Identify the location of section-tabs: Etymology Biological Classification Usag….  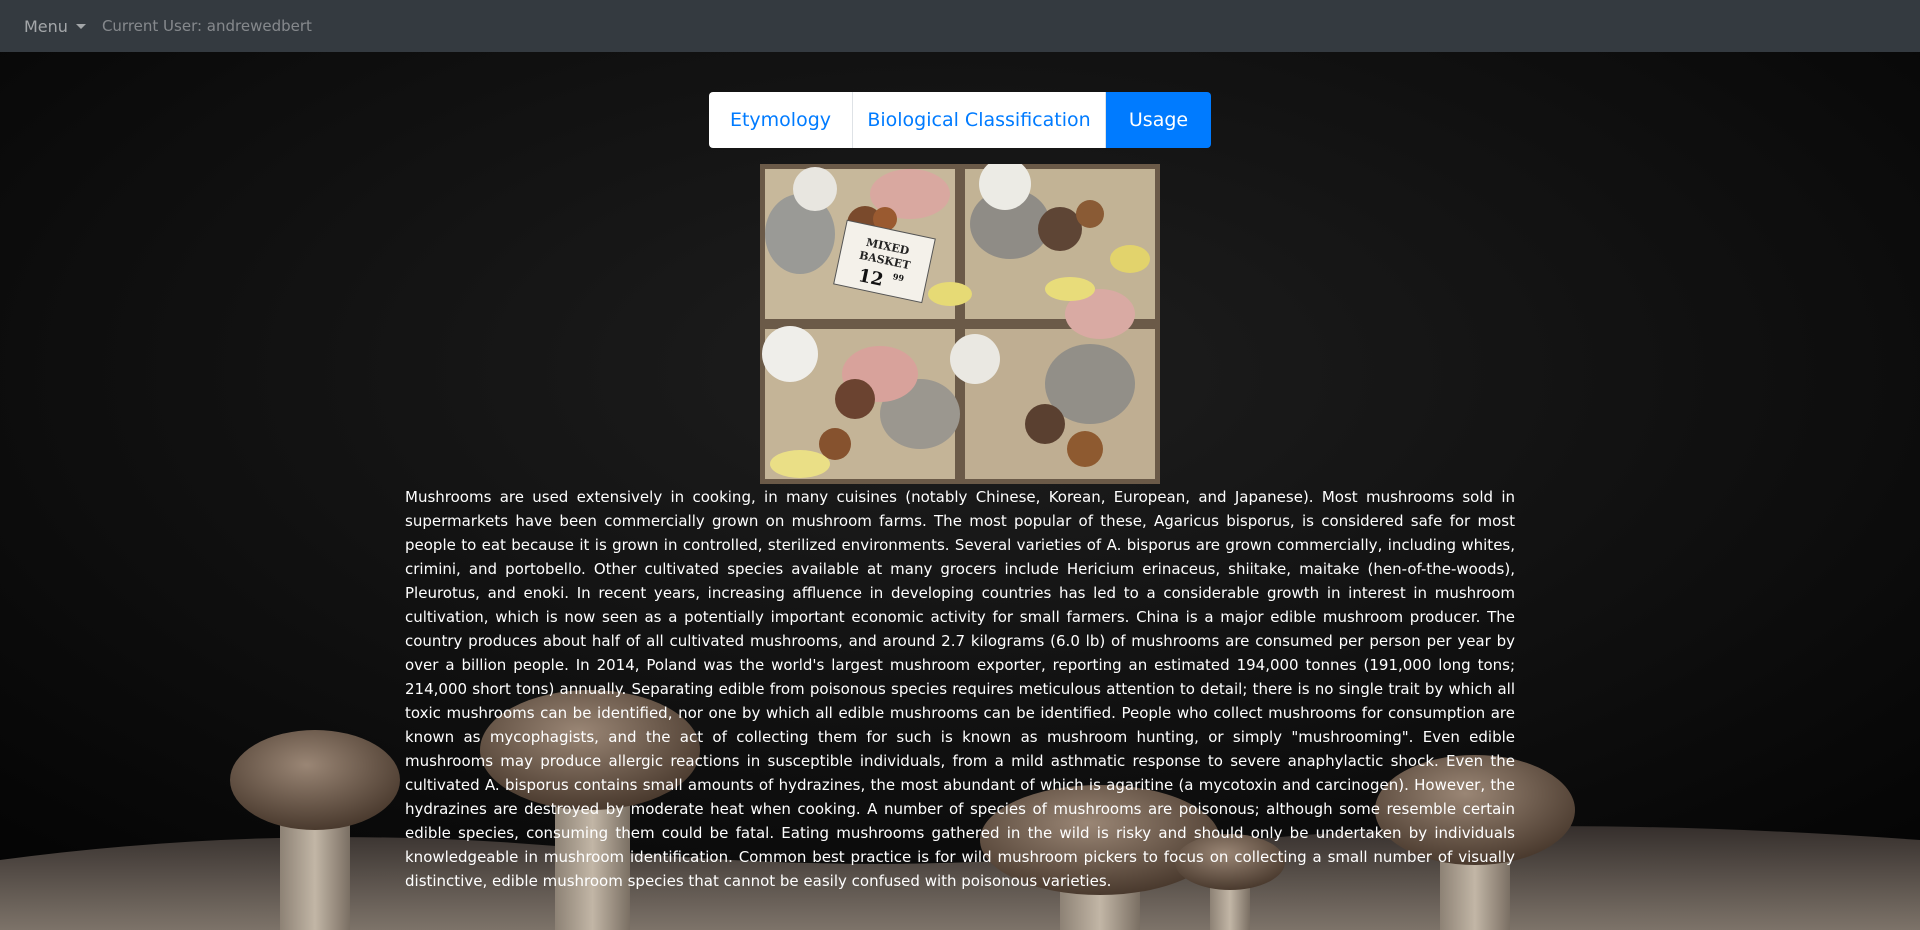
(960, 120).